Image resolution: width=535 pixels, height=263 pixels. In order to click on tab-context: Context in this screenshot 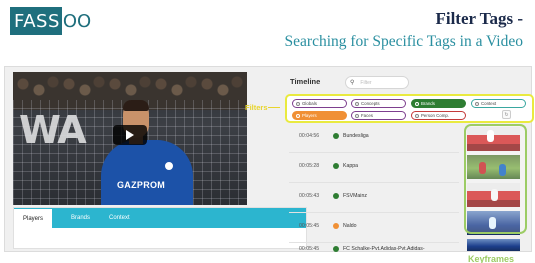, I will do `click(119, 218)`.